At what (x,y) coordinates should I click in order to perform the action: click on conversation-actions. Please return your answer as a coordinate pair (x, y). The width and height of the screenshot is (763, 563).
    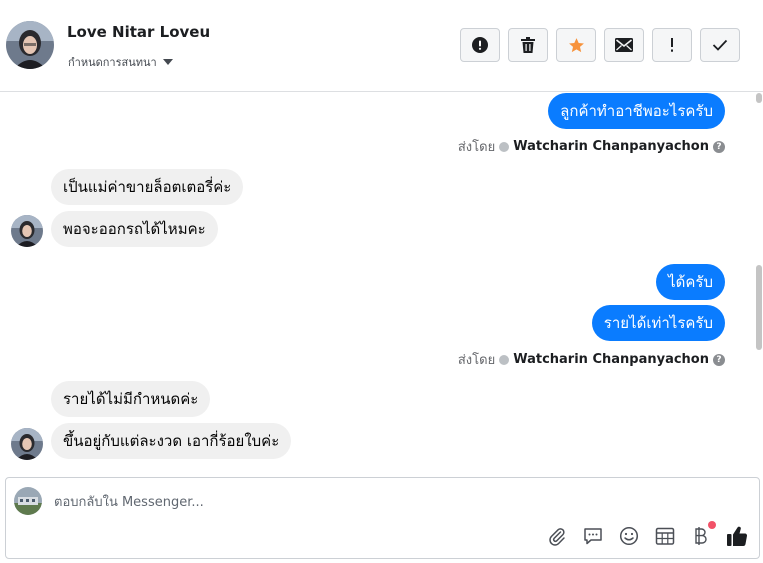
    Looking at the image, I should click on (600, 45).